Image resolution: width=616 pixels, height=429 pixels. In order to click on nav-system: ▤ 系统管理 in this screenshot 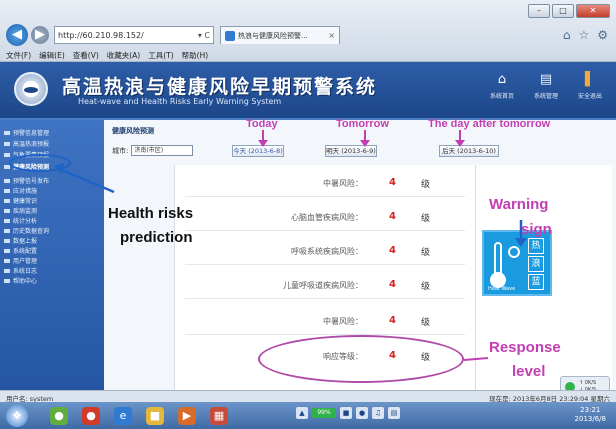, I will do `click(546, 86)`.